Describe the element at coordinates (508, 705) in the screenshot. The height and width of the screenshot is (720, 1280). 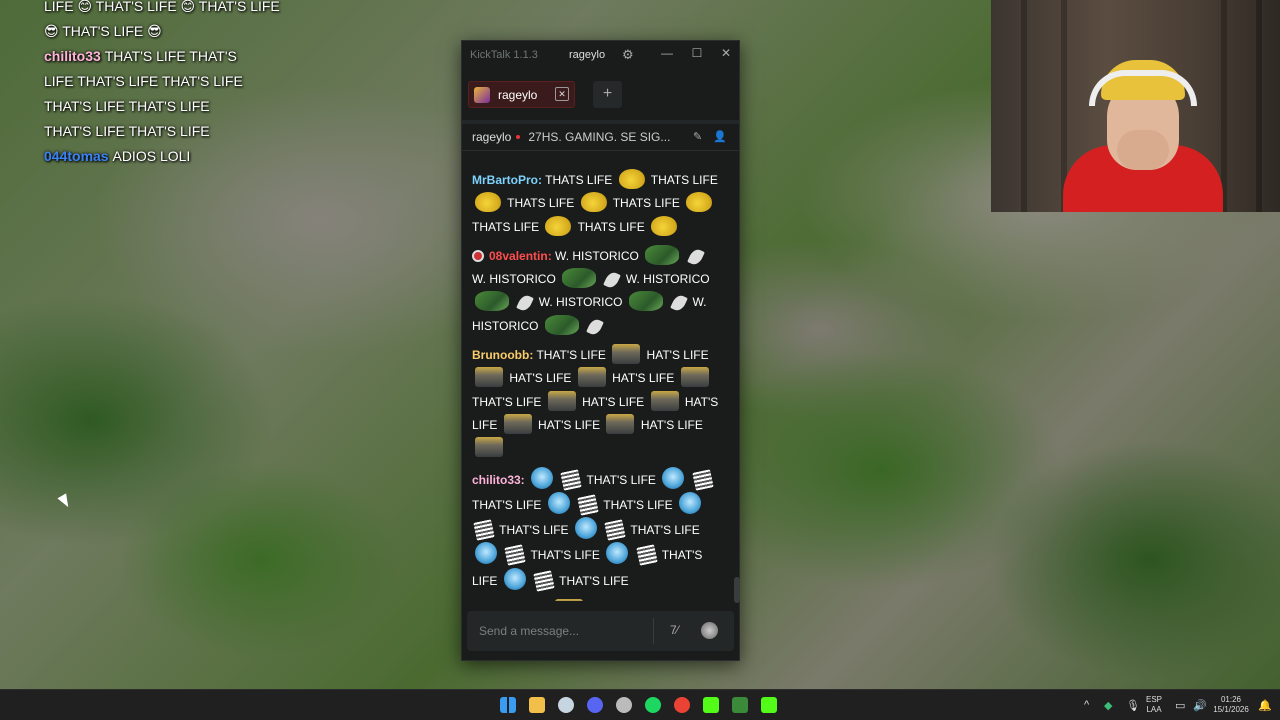
I see `windows-start-icon` at that location.